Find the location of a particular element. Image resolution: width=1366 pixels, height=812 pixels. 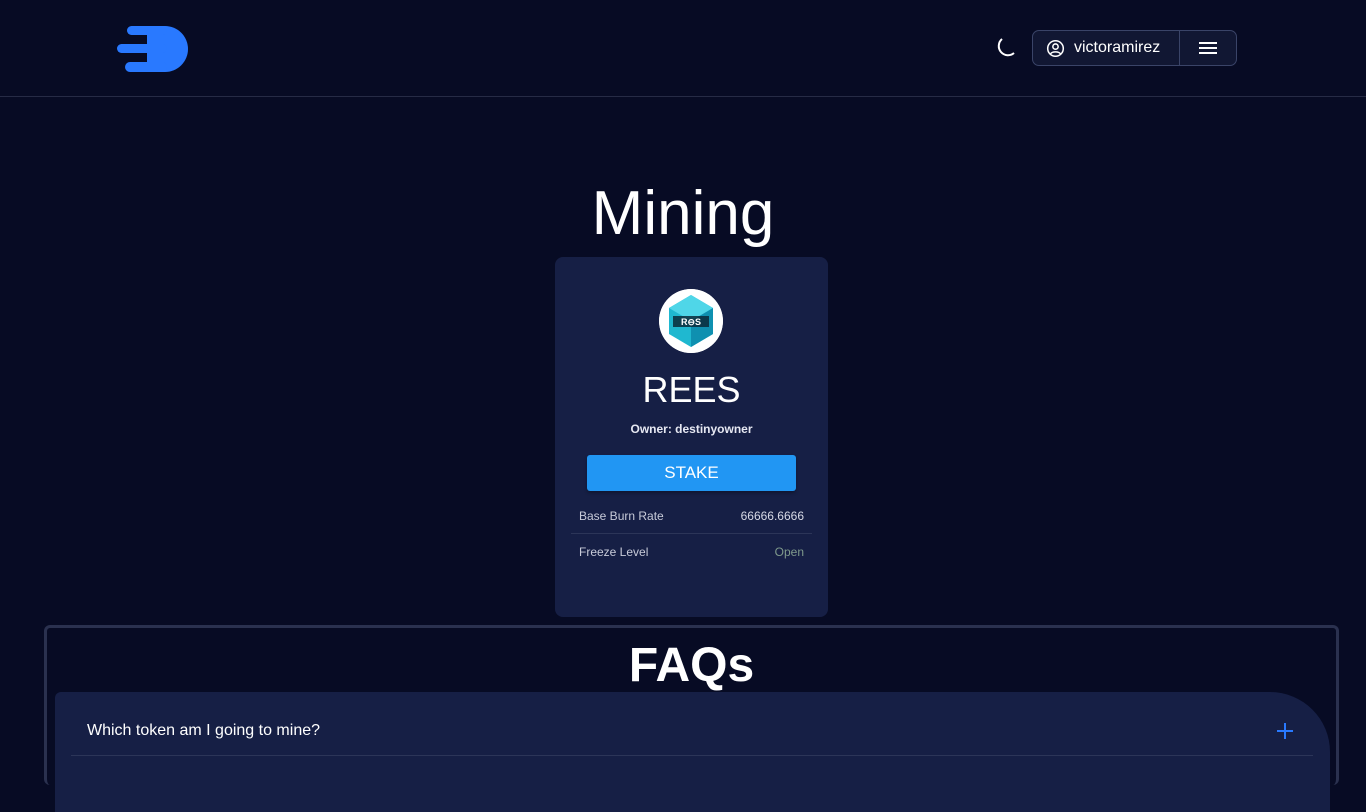

account-button: victoramirez is located at coordinates (1106, 48).